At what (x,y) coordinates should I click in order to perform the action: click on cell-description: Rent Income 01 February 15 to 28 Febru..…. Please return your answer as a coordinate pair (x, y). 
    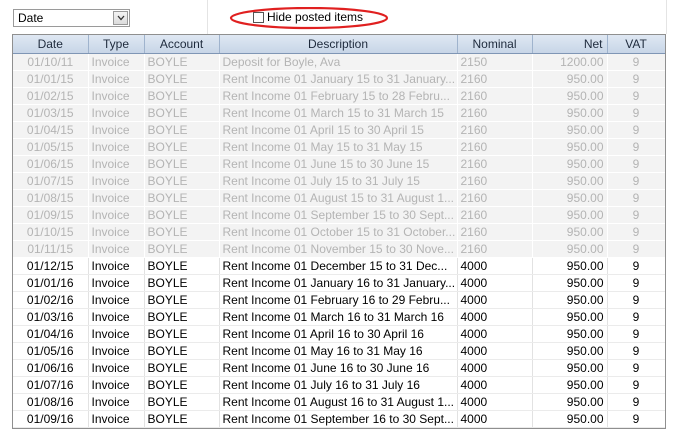
    Looking at the image, I should click on (338, 96).